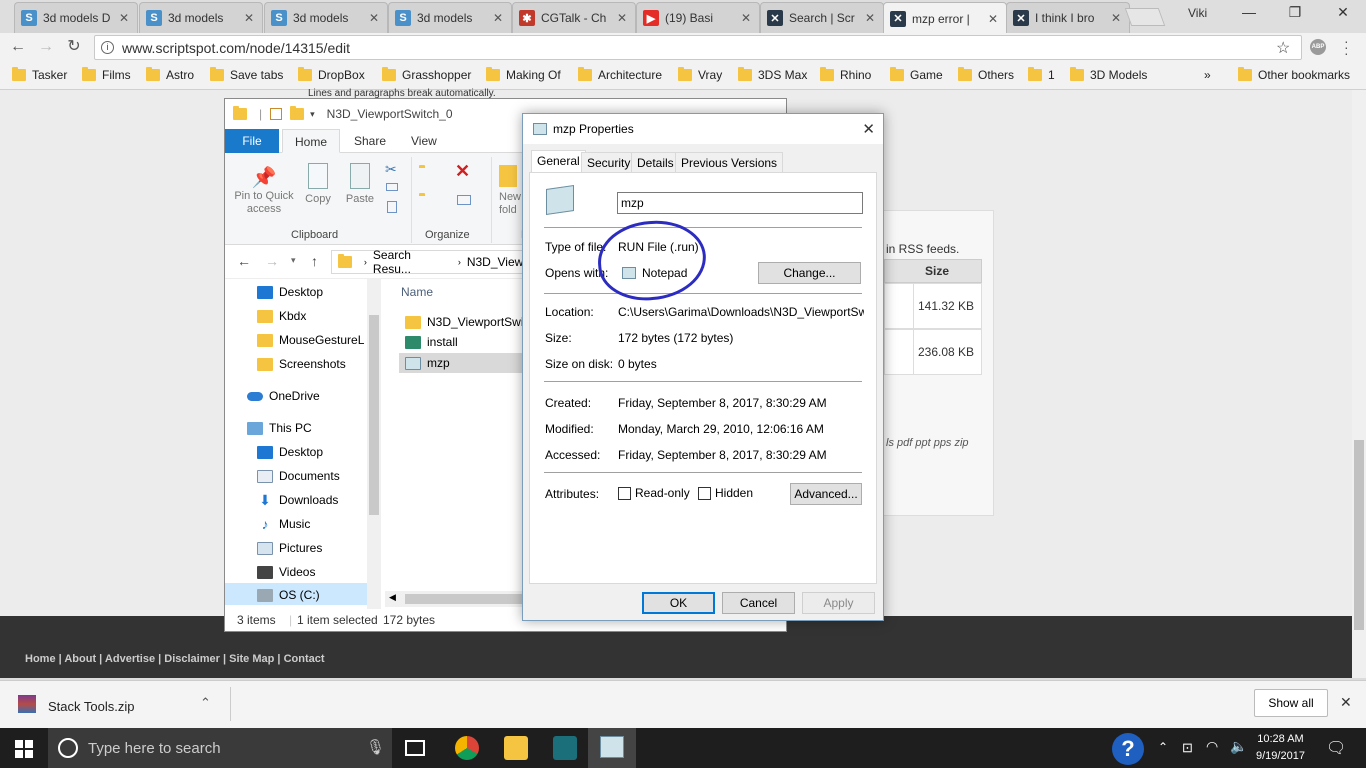  I want to click on nav-item-this-pc: This PC, so click(279, 428).